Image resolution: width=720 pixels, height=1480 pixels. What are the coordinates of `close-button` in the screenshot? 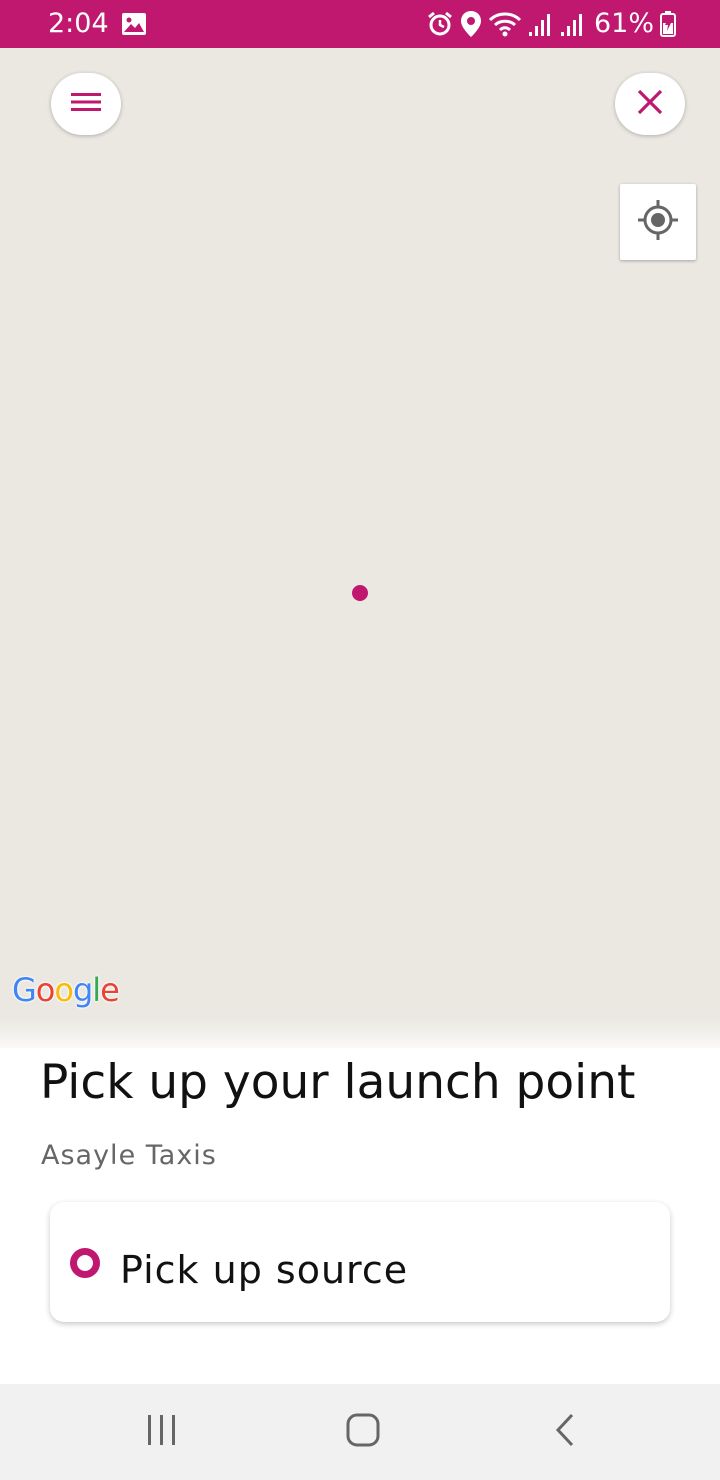 It's located at (650, 104).